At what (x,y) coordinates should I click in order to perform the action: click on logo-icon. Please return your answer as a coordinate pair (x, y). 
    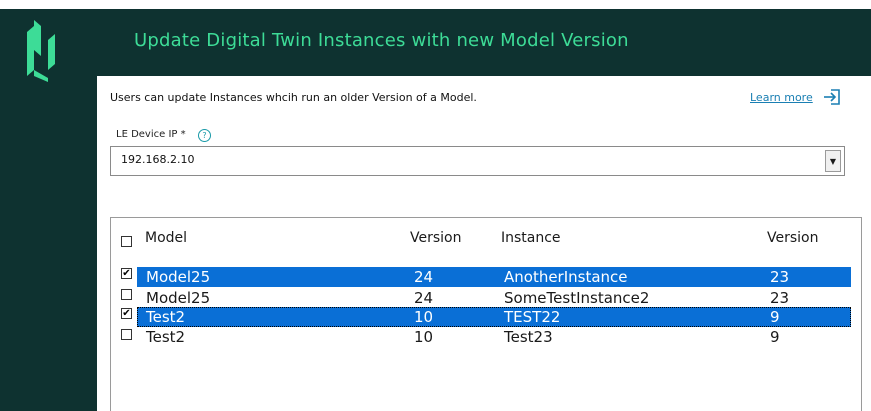
    Looking at the image, I should click on (41, 51).